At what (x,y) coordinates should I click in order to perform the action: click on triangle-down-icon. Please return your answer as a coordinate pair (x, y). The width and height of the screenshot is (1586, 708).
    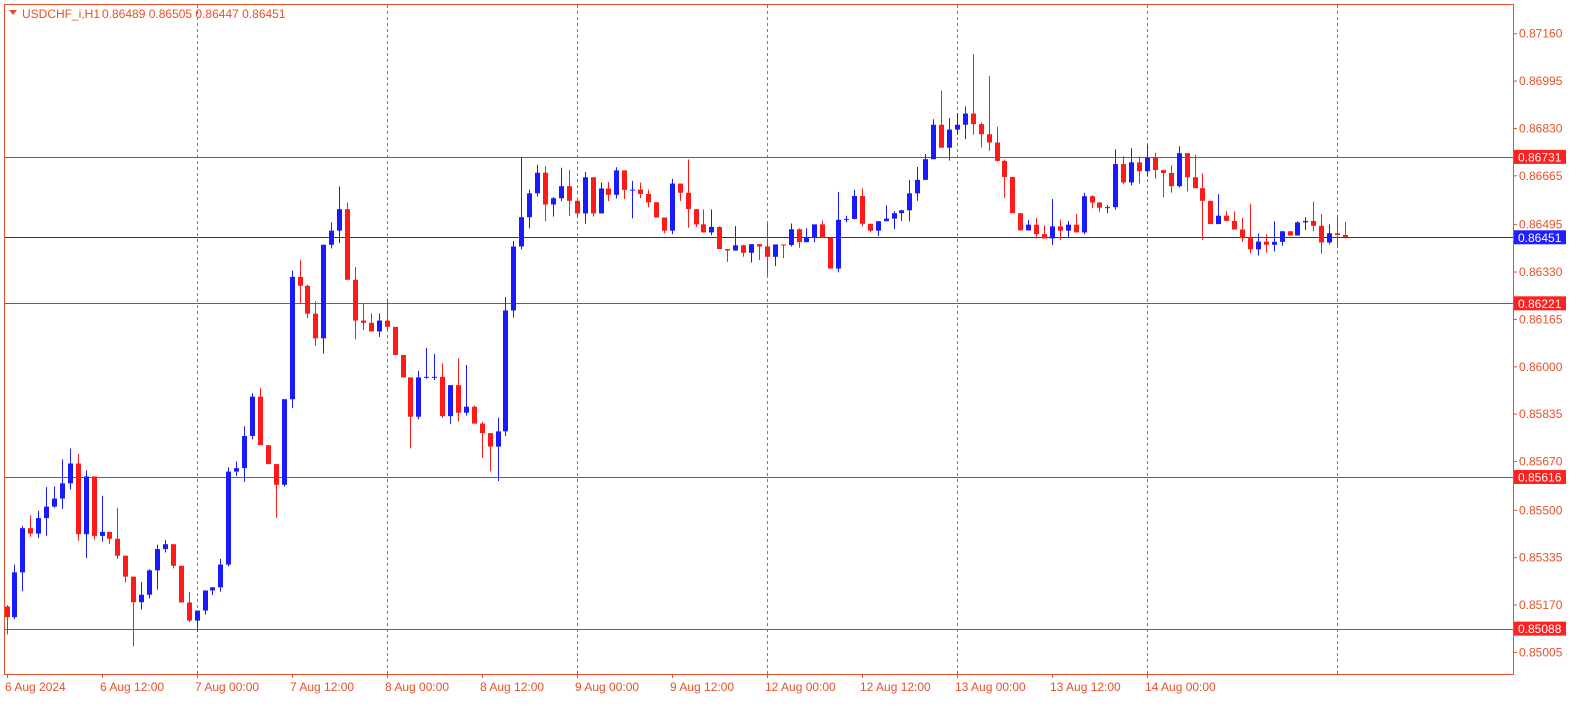
    Looking at the image, I should click on (13, 12).